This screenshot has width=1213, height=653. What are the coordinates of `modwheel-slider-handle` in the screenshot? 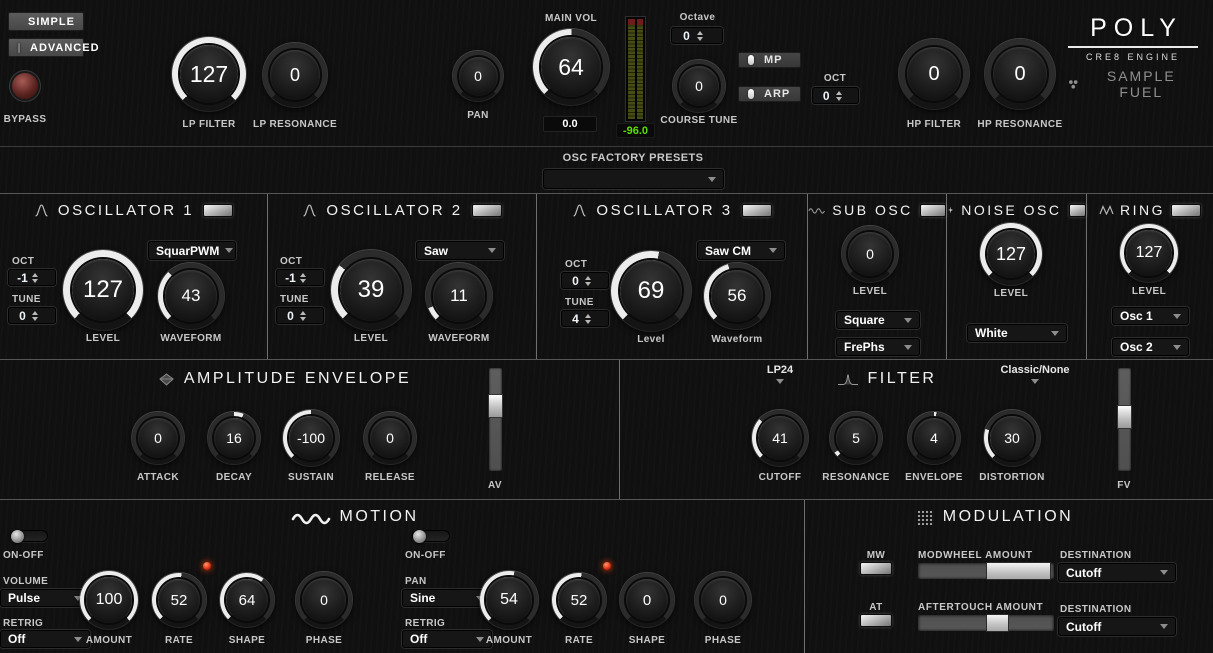 It's located at (1019, 571).